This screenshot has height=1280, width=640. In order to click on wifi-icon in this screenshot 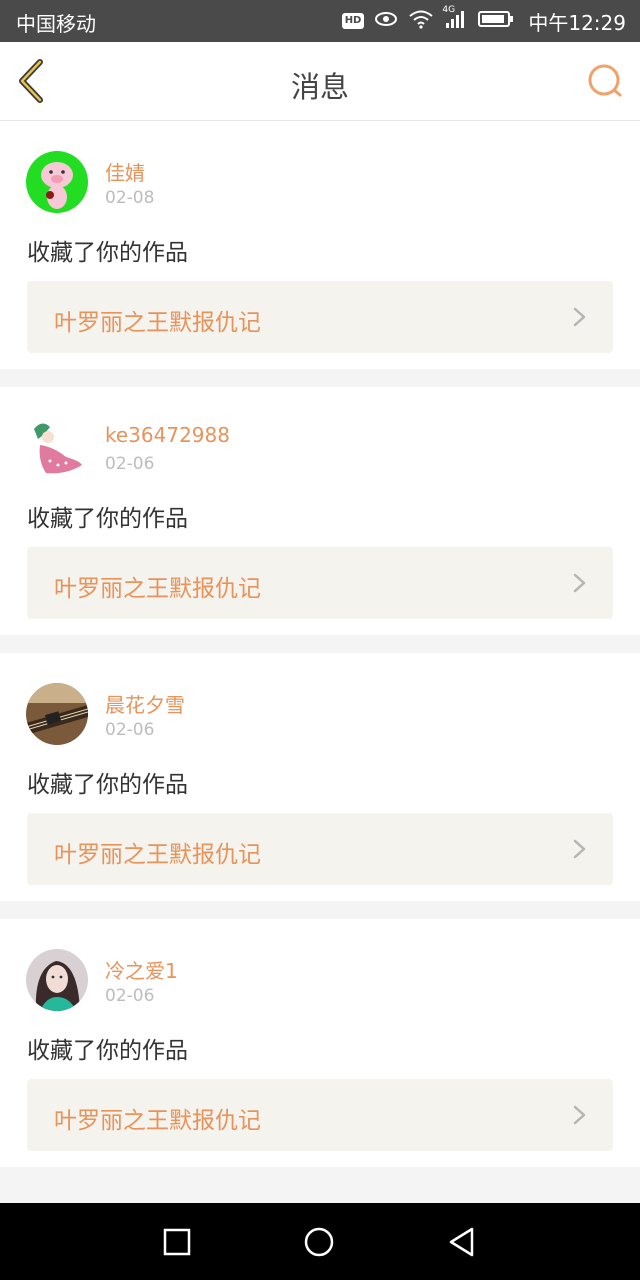, I will do `click(421, 21)`.